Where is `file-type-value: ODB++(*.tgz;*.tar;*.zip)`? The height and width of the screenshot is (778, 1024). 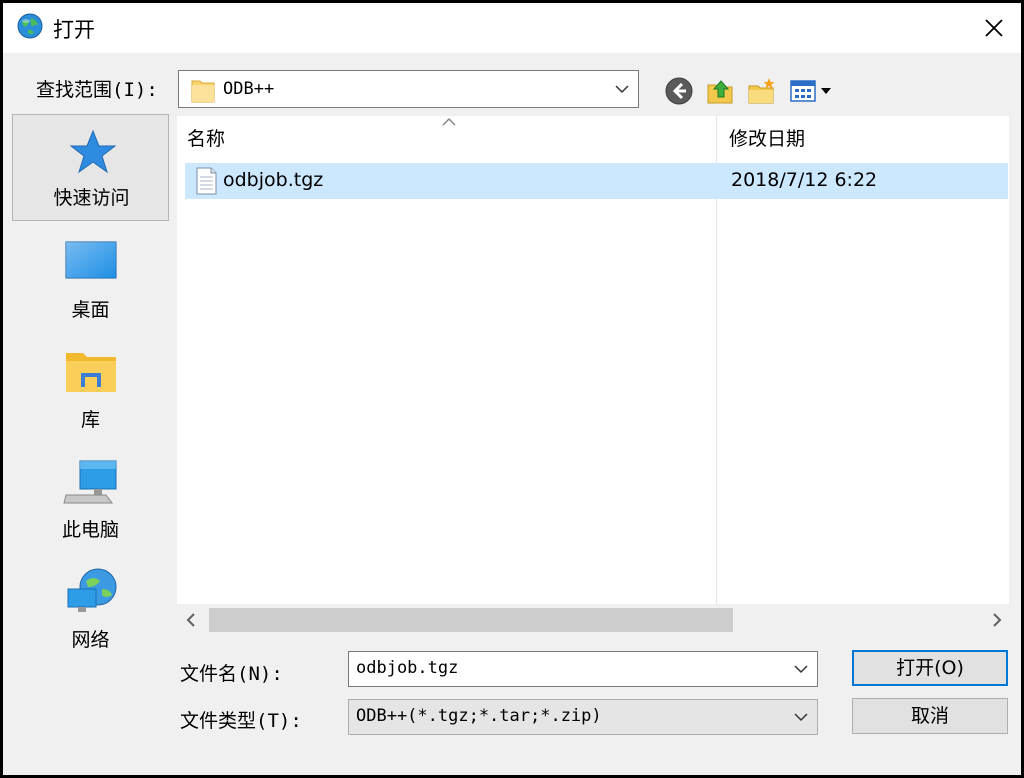
file-type-value: ODB++(*.tgz;*.tar;*.zip) is located at coordinates (479, 716).